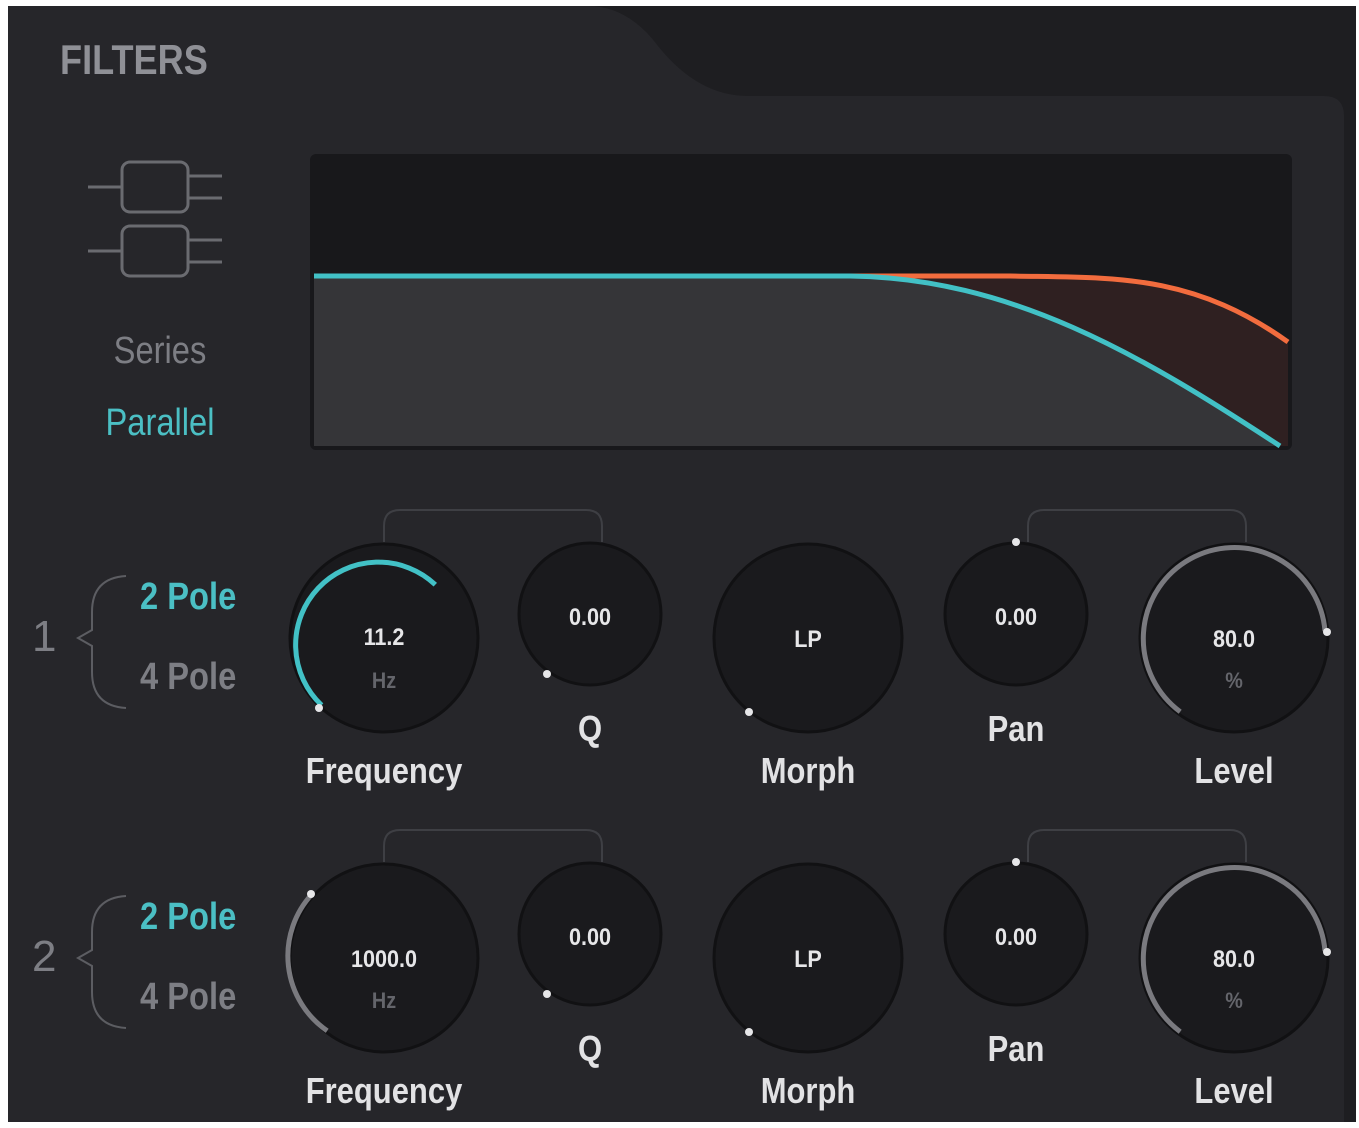 The height and width of the screenshot is (1128, 1359). I want to click on filter1-morph-value: LP, so click(808, 639).